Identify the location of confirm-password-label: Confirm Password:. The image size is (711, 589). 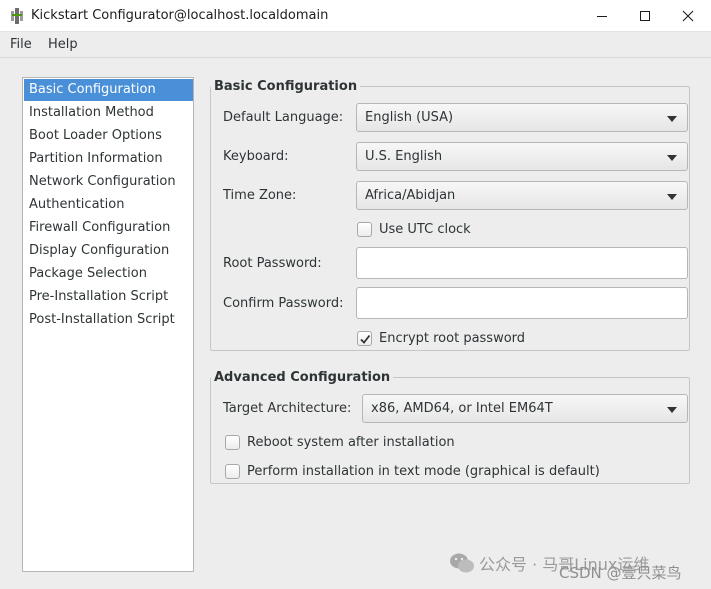
(283, 303).